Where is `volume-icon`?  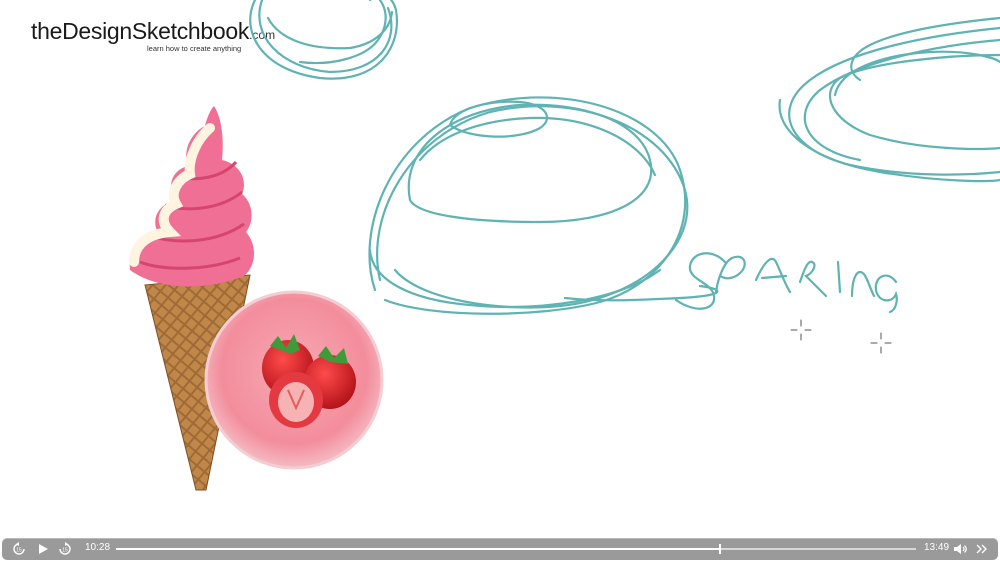 volume-icon is located at coordinates (960, 549).